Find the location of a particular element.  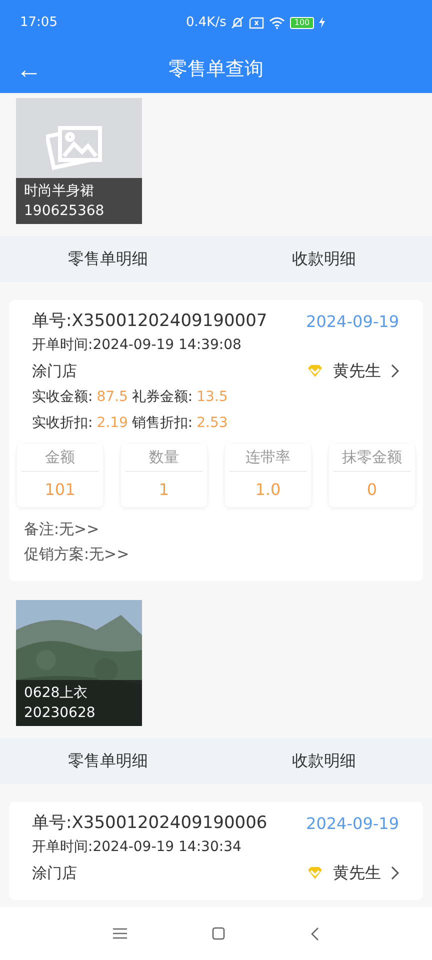

amount-value: 2.19 is located at coordinates (112, 423).